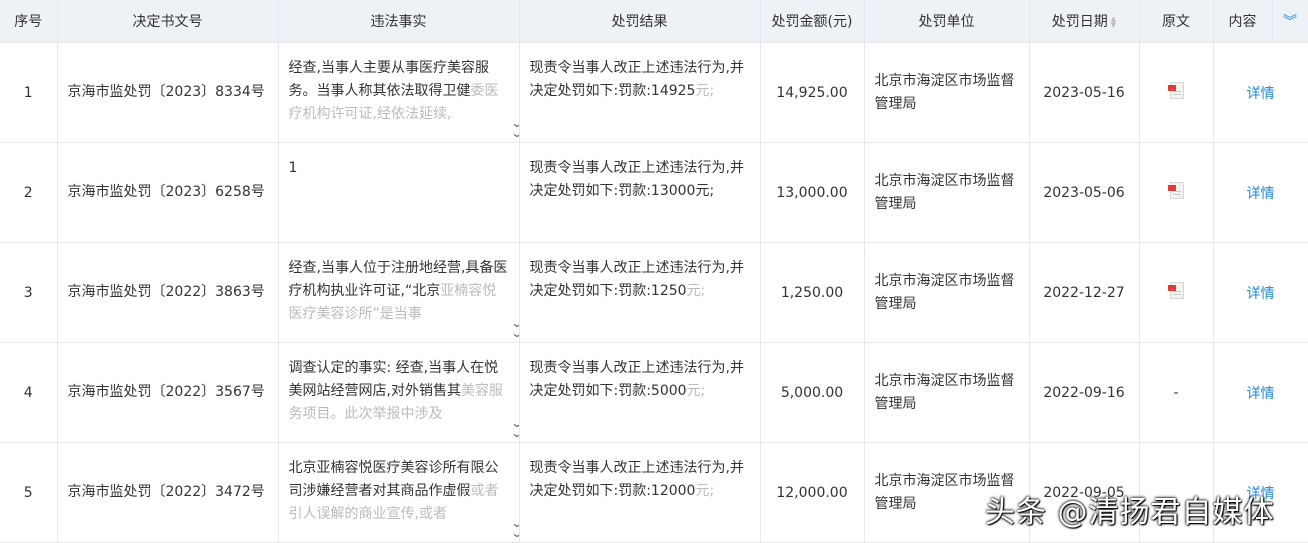  I want to click on original-text: -, so click(1176, 392).